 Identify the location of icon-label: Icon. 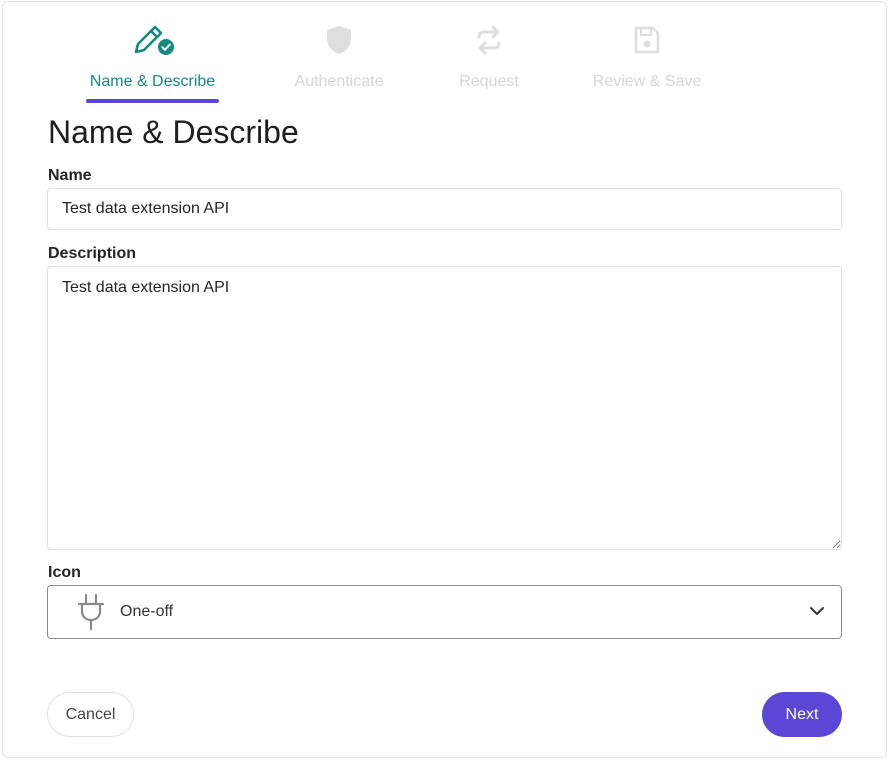
(64, 572).